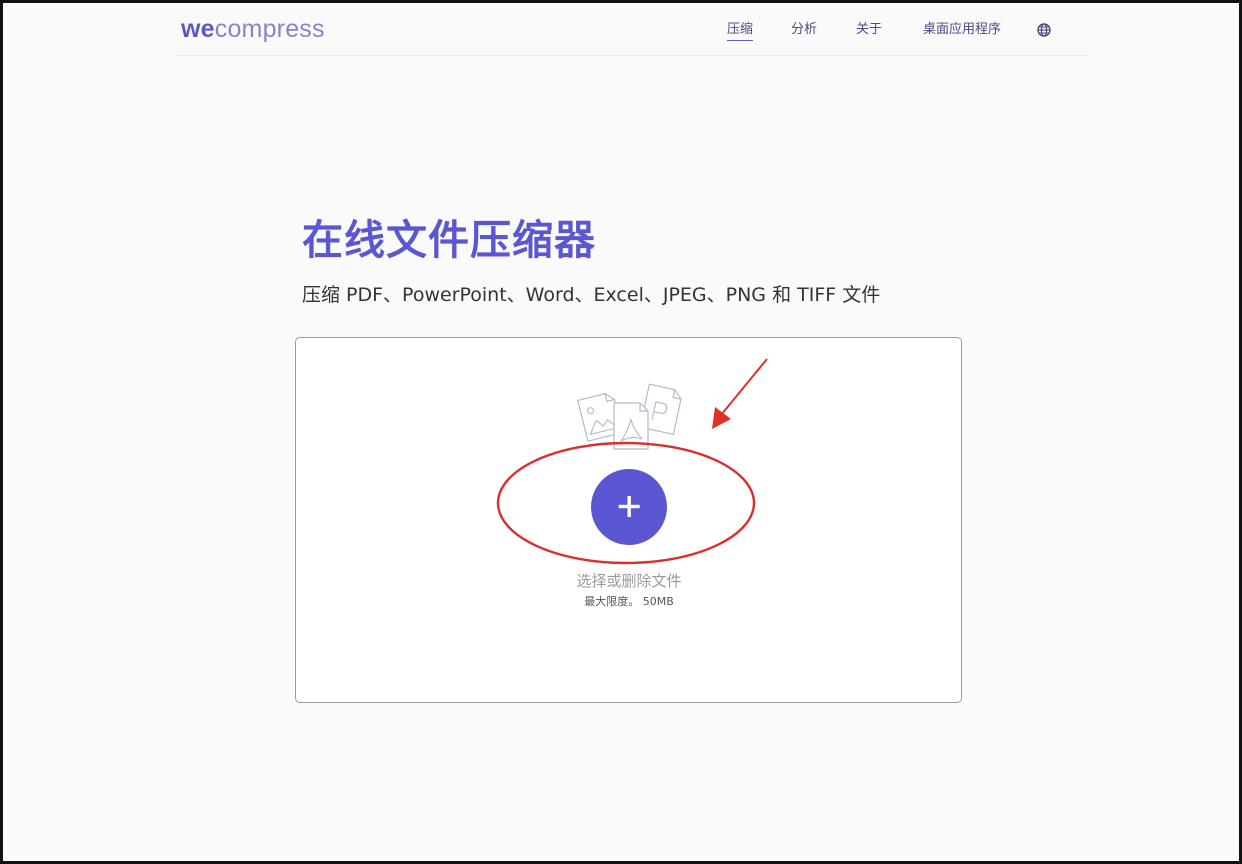 The image size is (1242, 864). I want to click on logo-prefix: we, so click(198, 29).